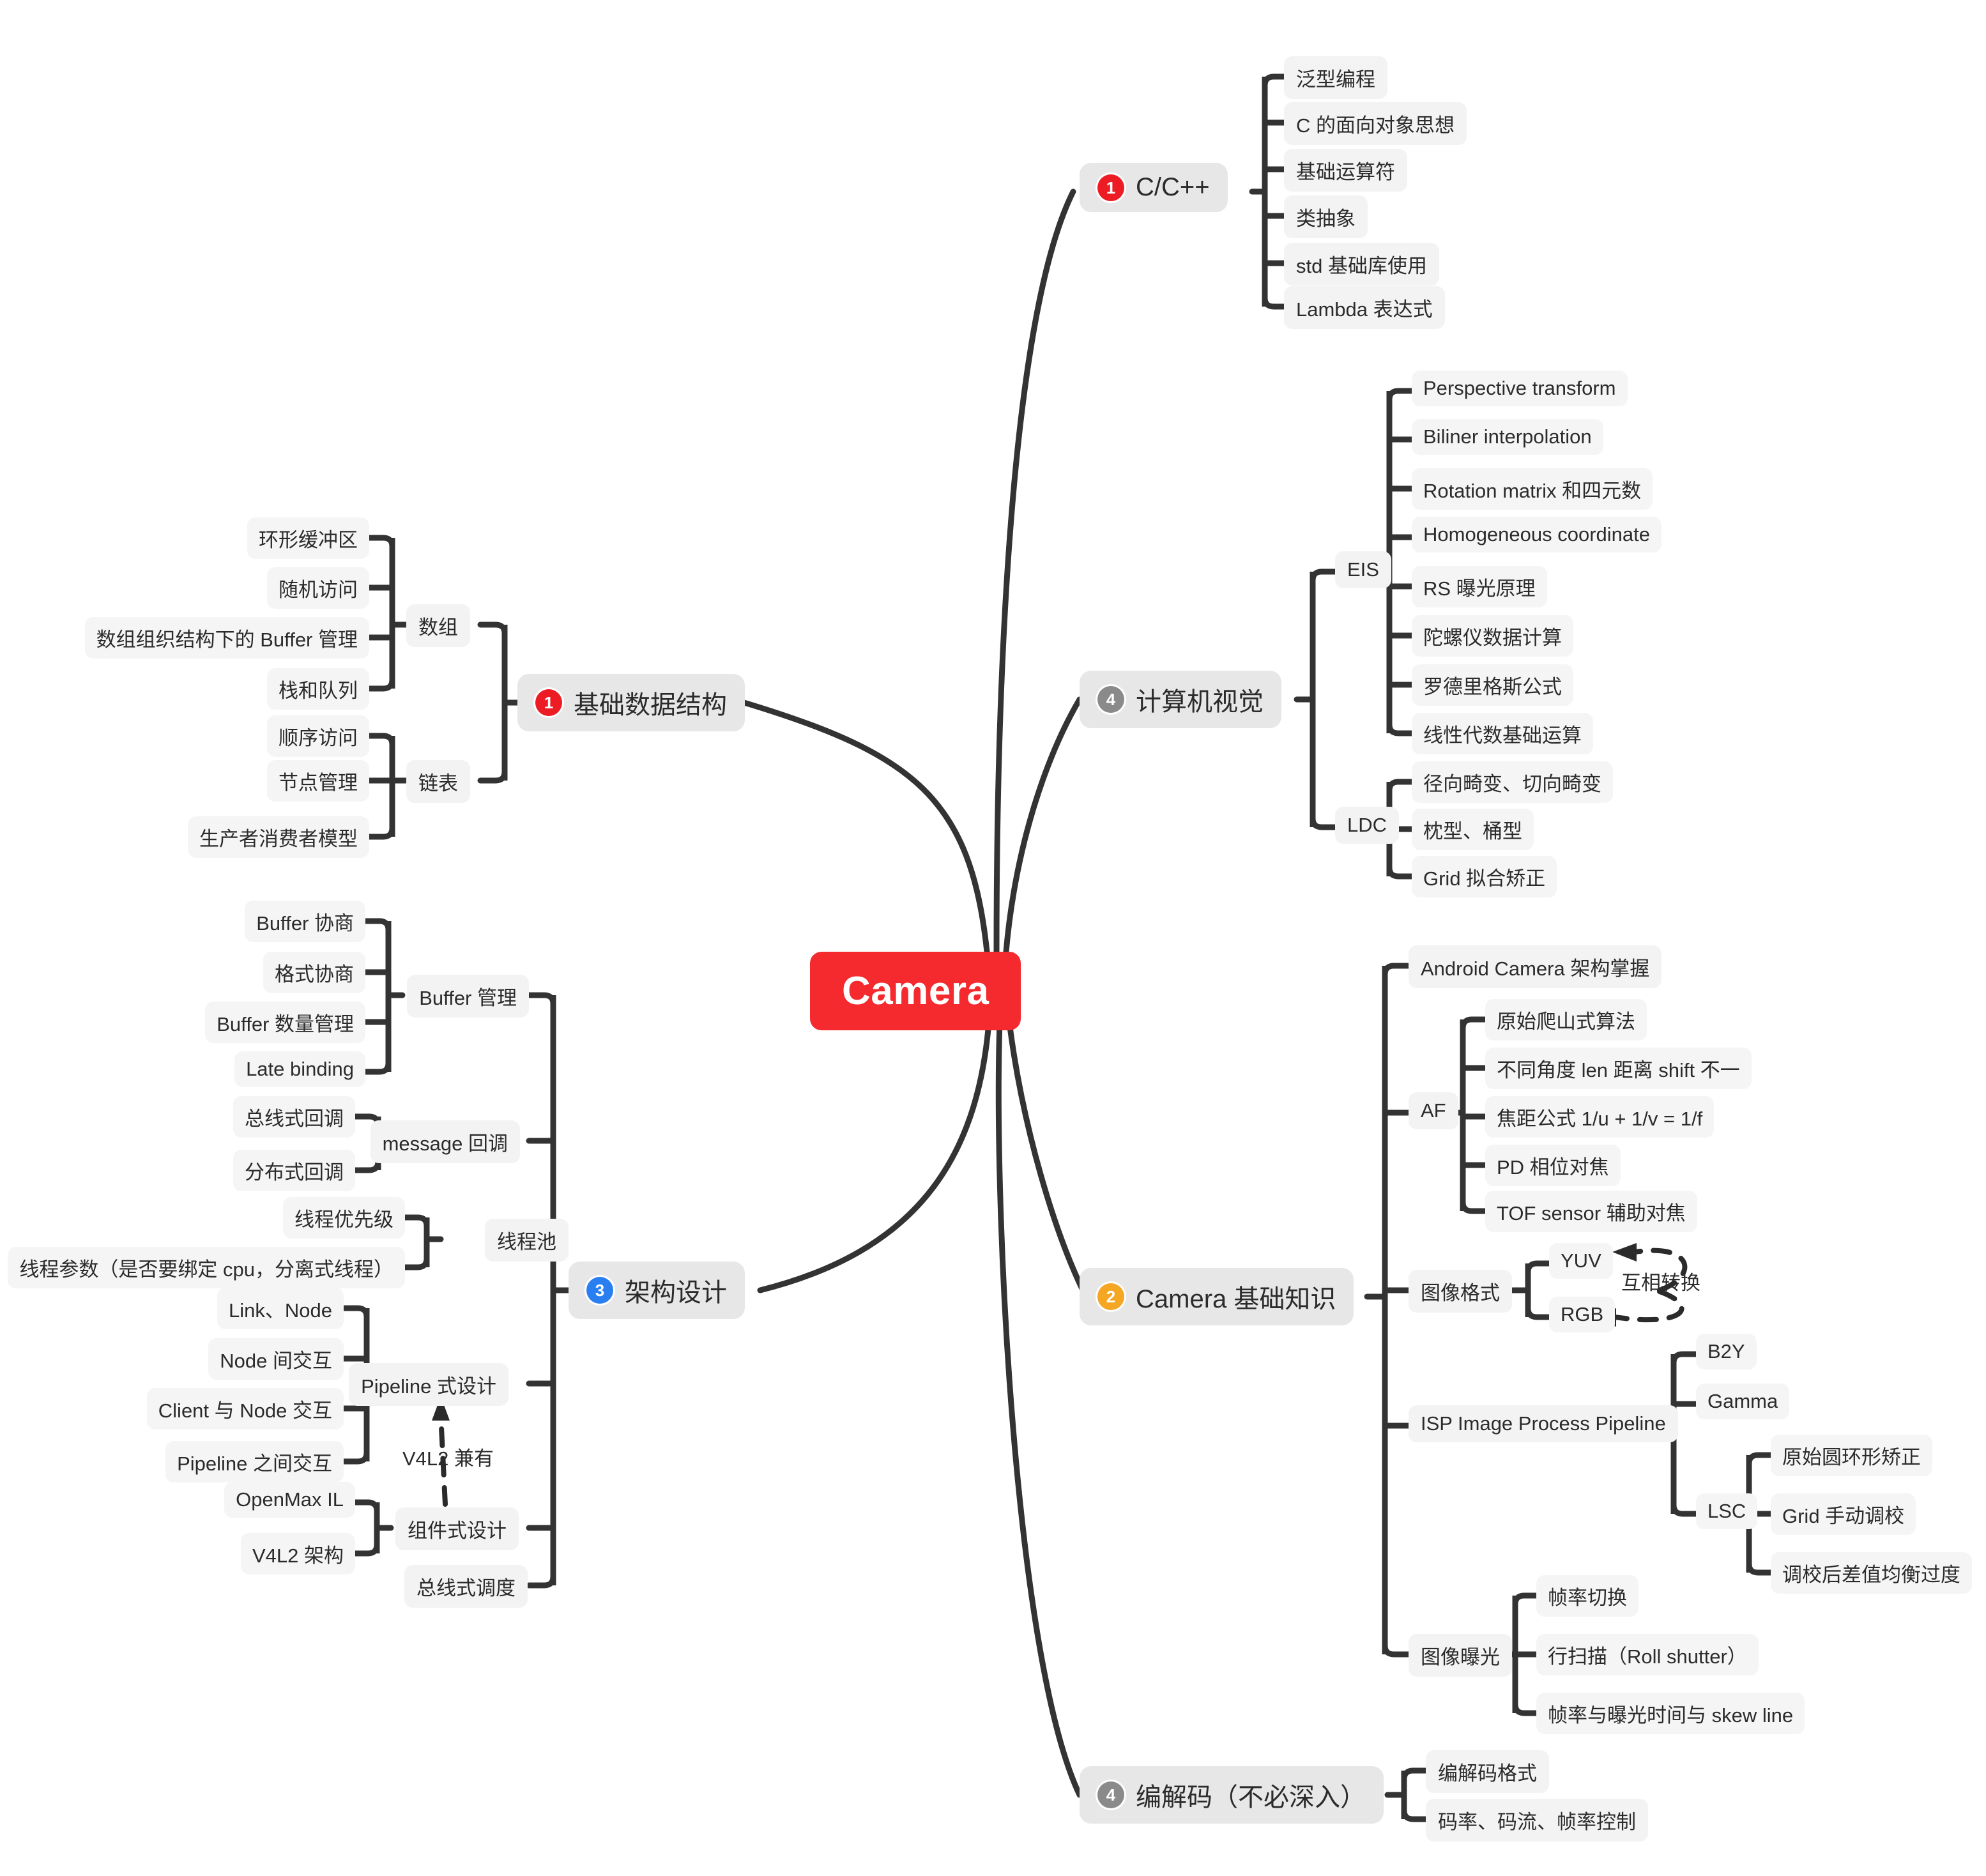  Describe the element at coordinates (1600, 1117) in the screenshot. I see `leaf-node: 焦距公式 1/u + 1/v = 1/f` at that location.